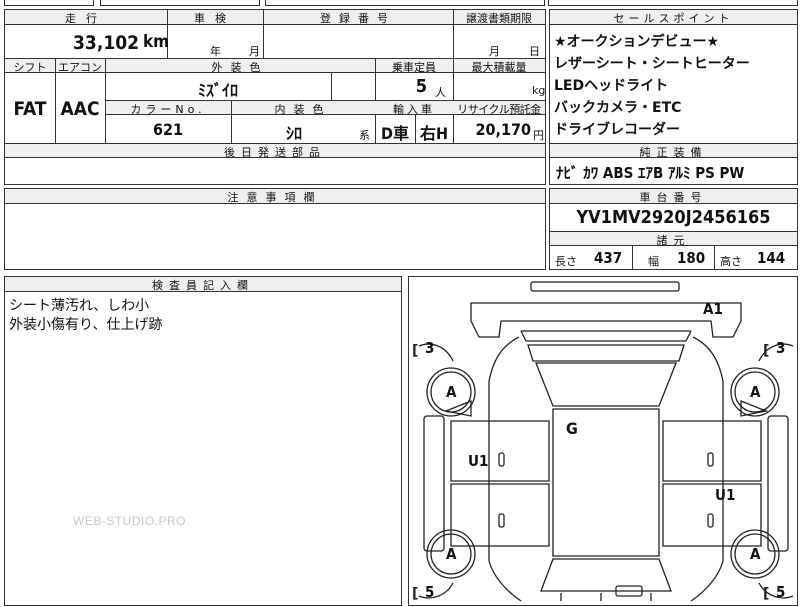 The image size is (800, 607). Describe the element at coordinates (618, 108) in the screenshot. I see `sales-point-line: バックカメラ・ETC` at that location.